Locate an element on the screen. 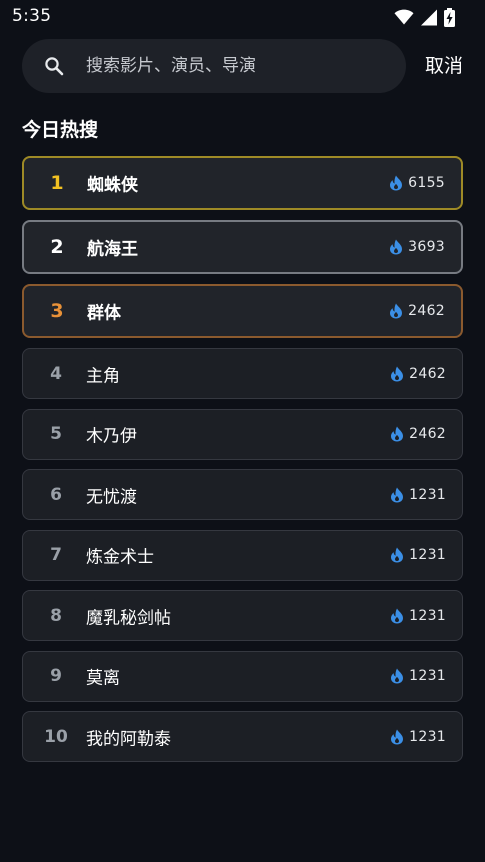 This screenshot has width=485, height=862. movie-title: 主角 is located at coordinates (103, 376).